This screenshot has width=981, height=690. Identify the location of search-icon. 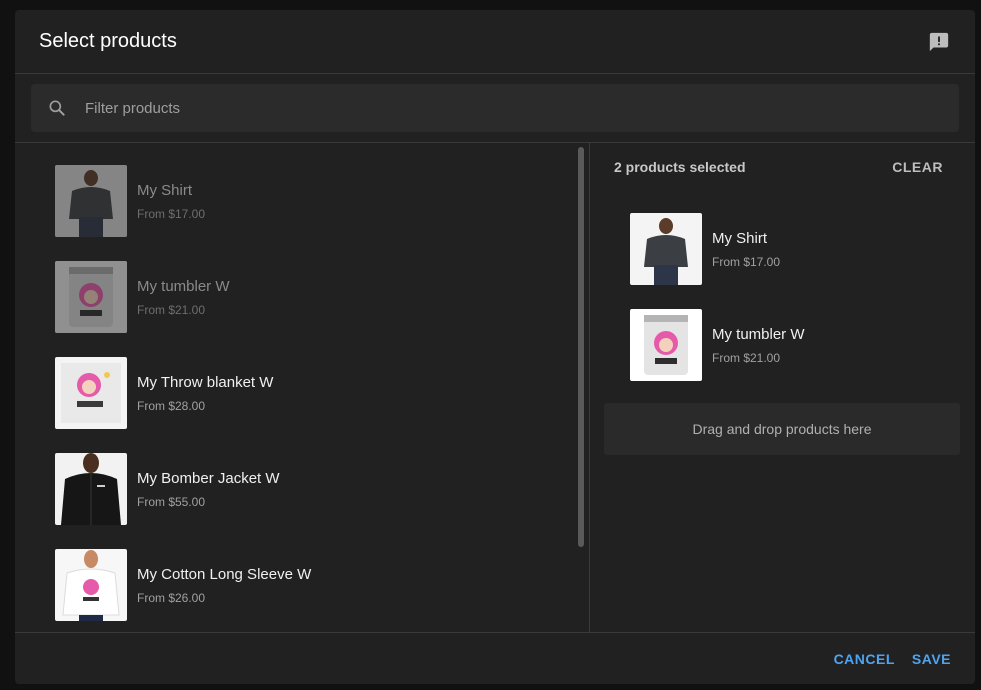
(57, 108).